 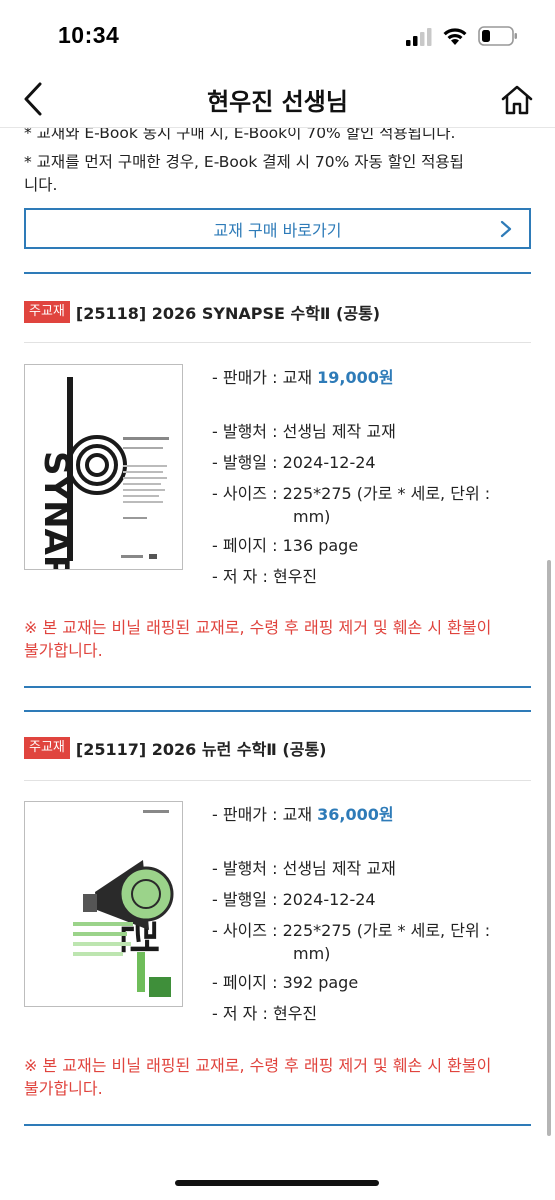 I want to click on synapse-cover-image: SYNAPSE, so click(x=103, y=467).